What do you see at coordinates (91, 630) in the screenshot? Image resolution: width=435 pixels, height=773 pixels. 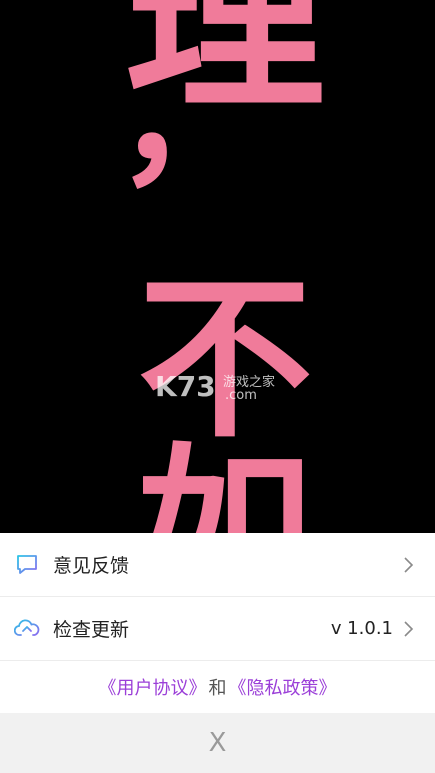 I see `check-update-label: 检查更新` at bounding box center [91, 630].